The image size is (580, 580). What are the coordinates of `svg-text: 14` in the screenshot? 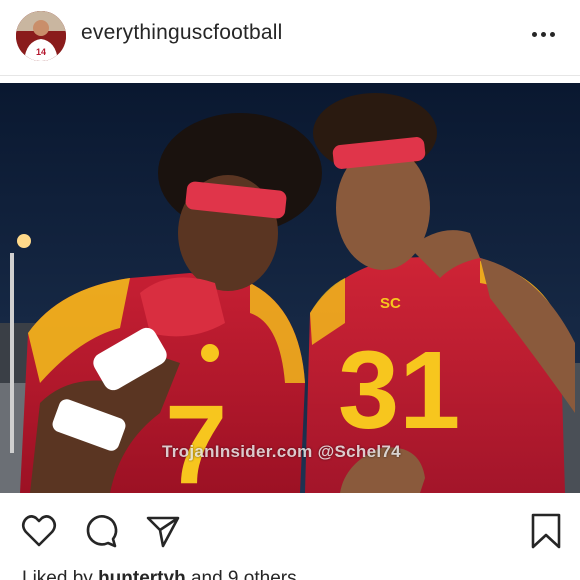 It's located at (41, 52).